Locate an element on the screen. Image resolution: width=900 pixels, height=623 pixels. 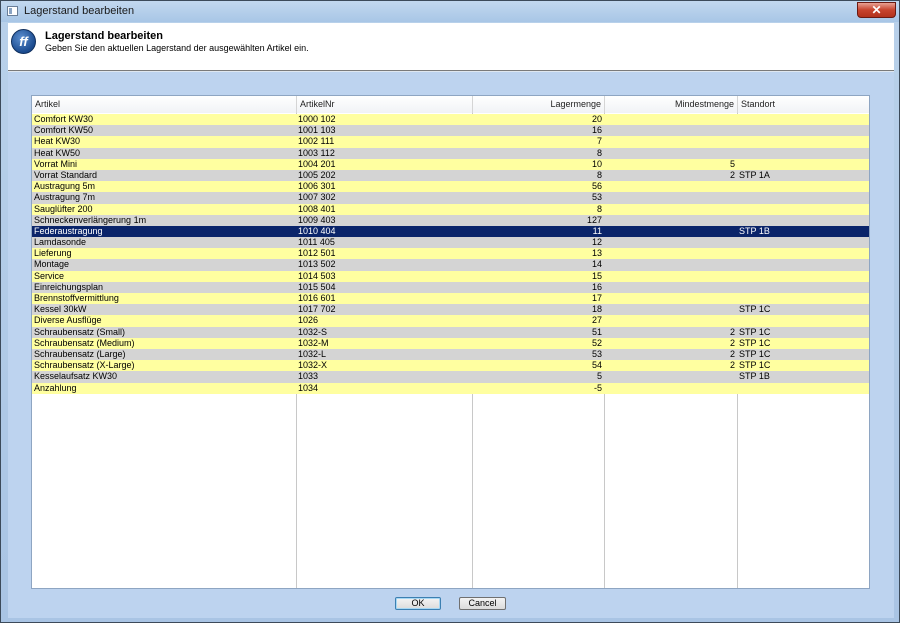
cell-lagermenge: 54 is located at coordinates (538, 365).